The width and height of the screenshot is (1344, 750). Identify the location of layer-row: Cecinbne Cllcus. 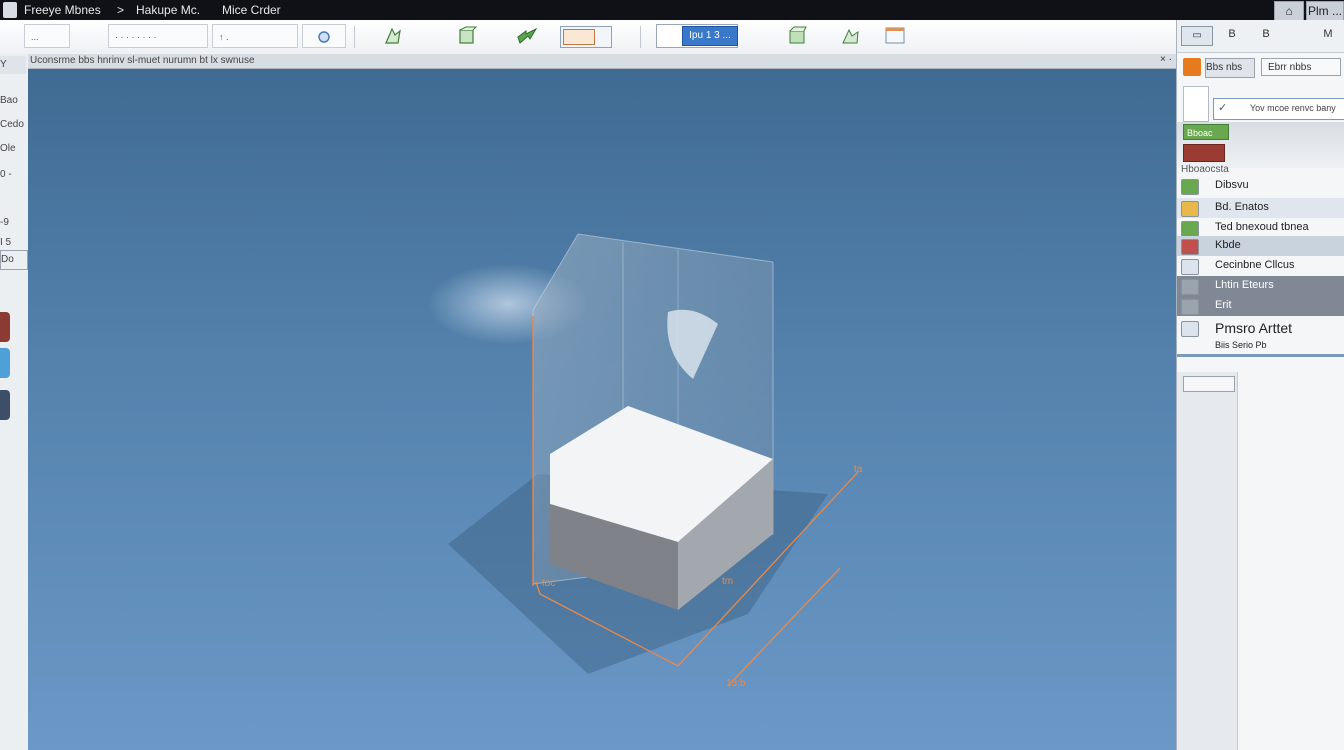
(1260, 266).